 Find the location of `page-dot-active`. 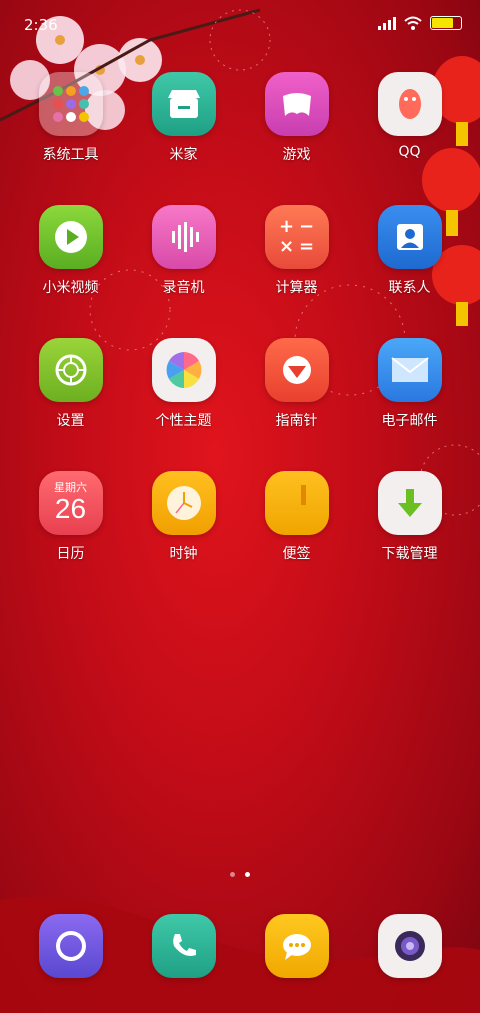

page-dot-active is located at coordinates (247, 874).